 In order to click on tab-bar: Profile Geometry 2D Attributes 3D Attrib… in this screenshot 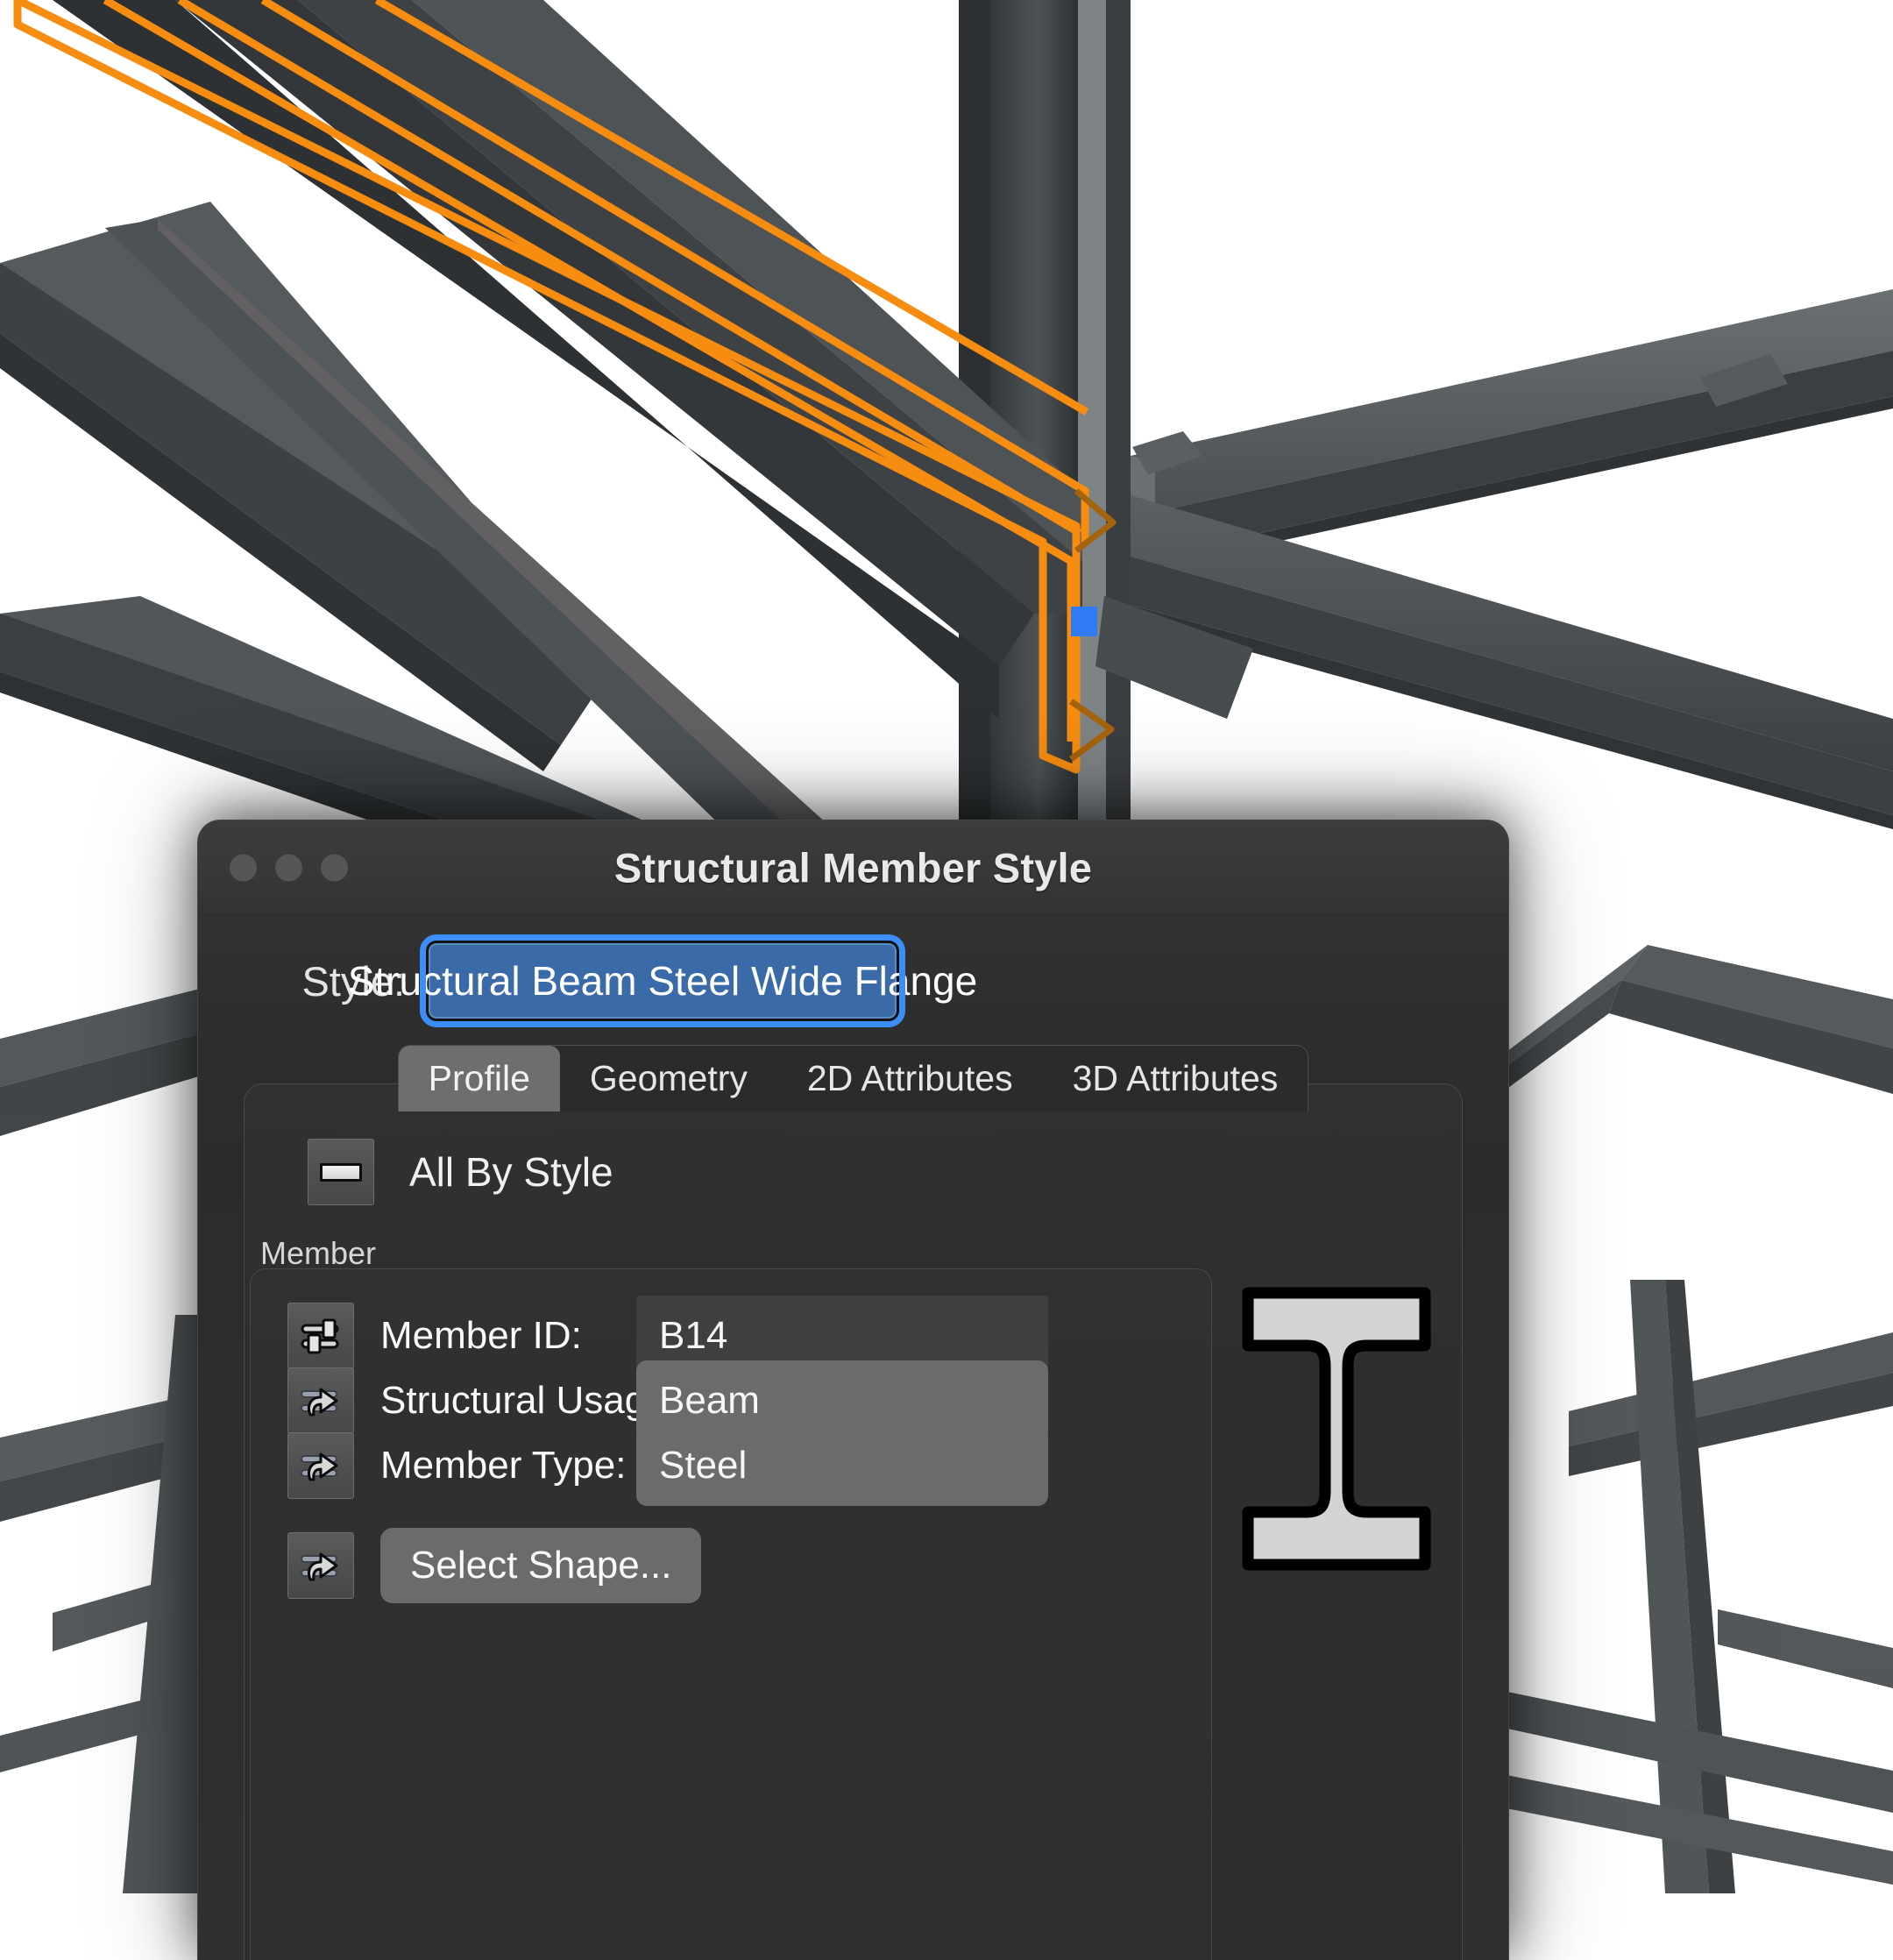, I will do `click(853, 1078)`.